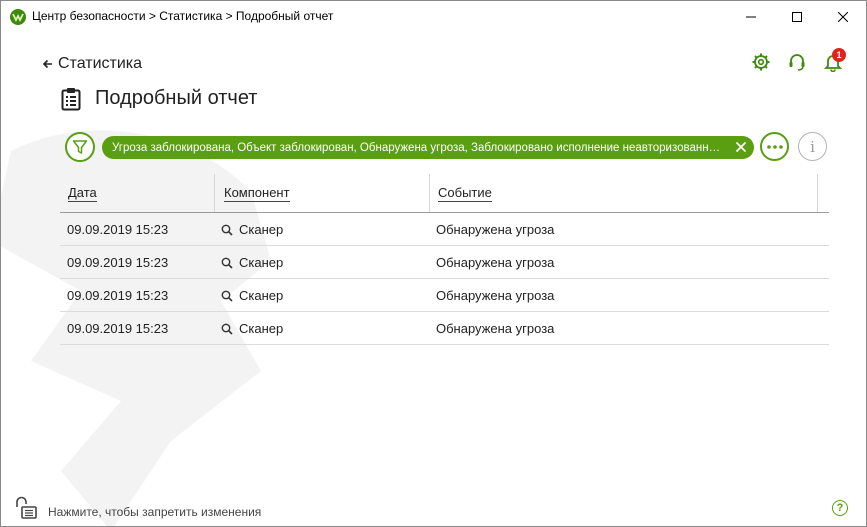 Image resolution: width=867 pixels, height=527 pixels. I want to click on maximize-button, so click(797, 16).